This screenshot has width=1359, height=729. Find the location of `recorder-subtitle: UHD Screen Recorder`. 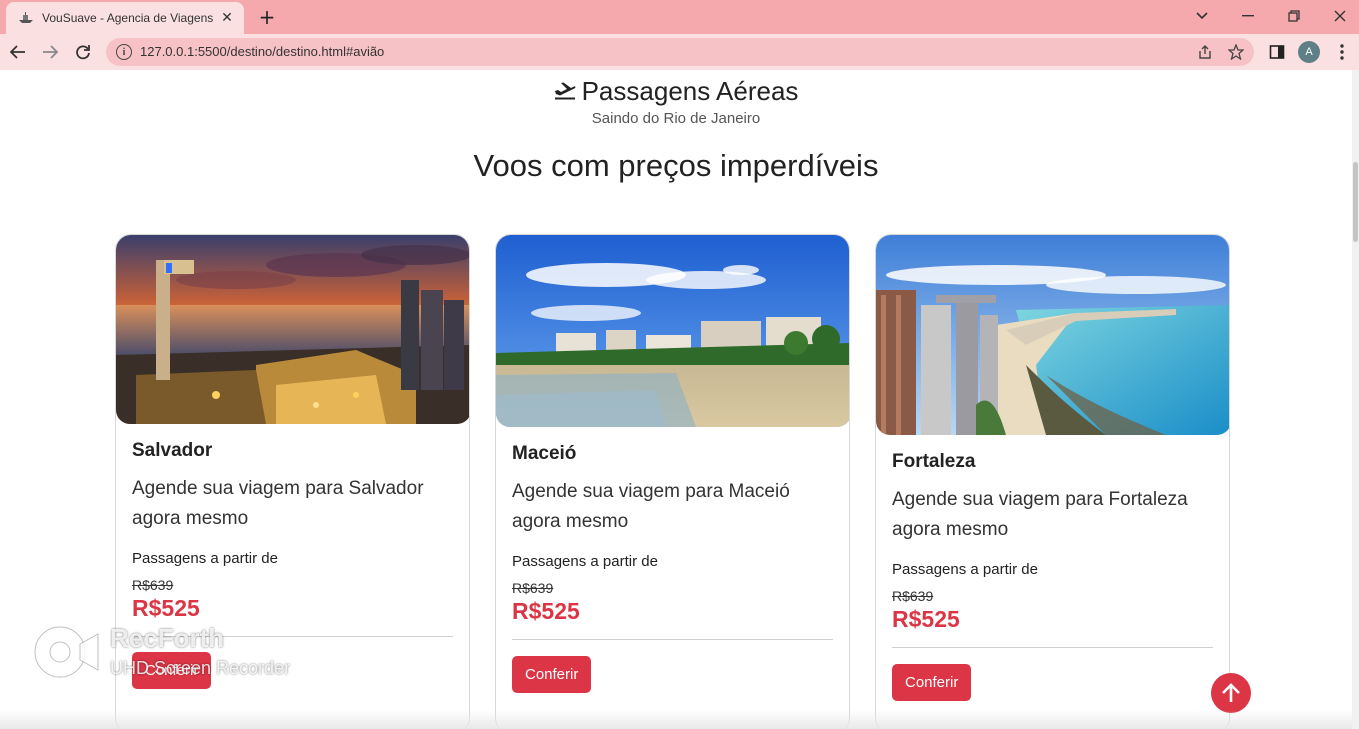

recorder-subtitle: UHD Screen Recorder is located at coordinates (200, 668).